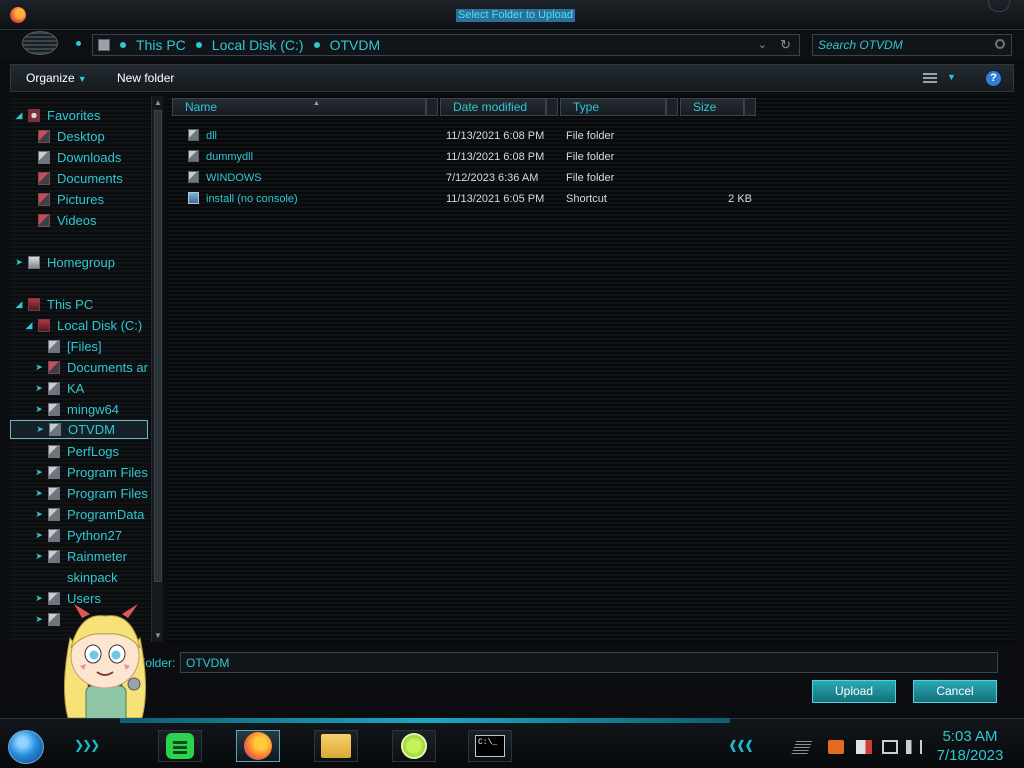  What do you see at coordinates (446, 45) in the screenshot?
I see `address-bar: This PC Local Disk (C:) OTVDM ⌄ ↻` at bounding box center [446, 45].